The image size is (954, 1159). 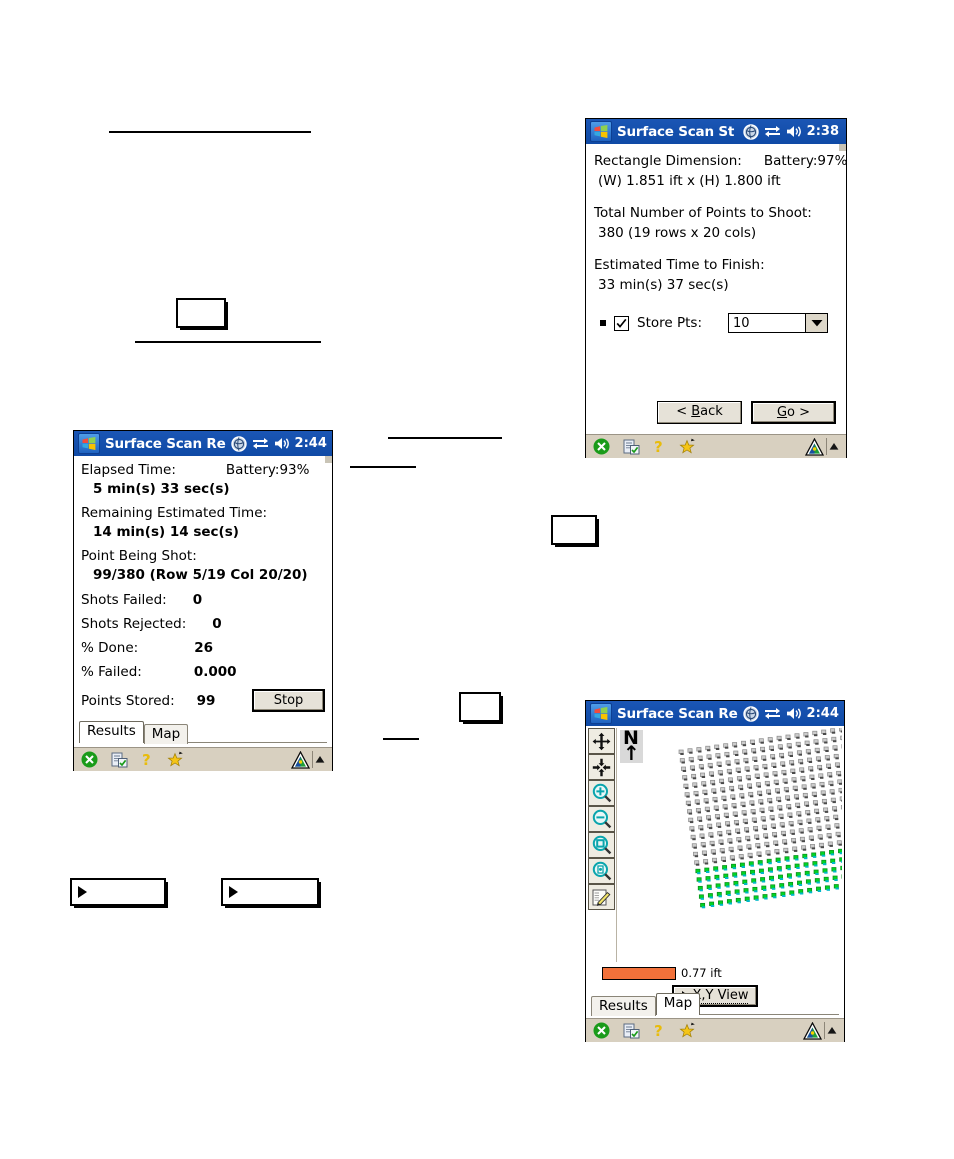 I want to click on titlebar: Surface Scan St 2:38, so click(x=716, y=131).